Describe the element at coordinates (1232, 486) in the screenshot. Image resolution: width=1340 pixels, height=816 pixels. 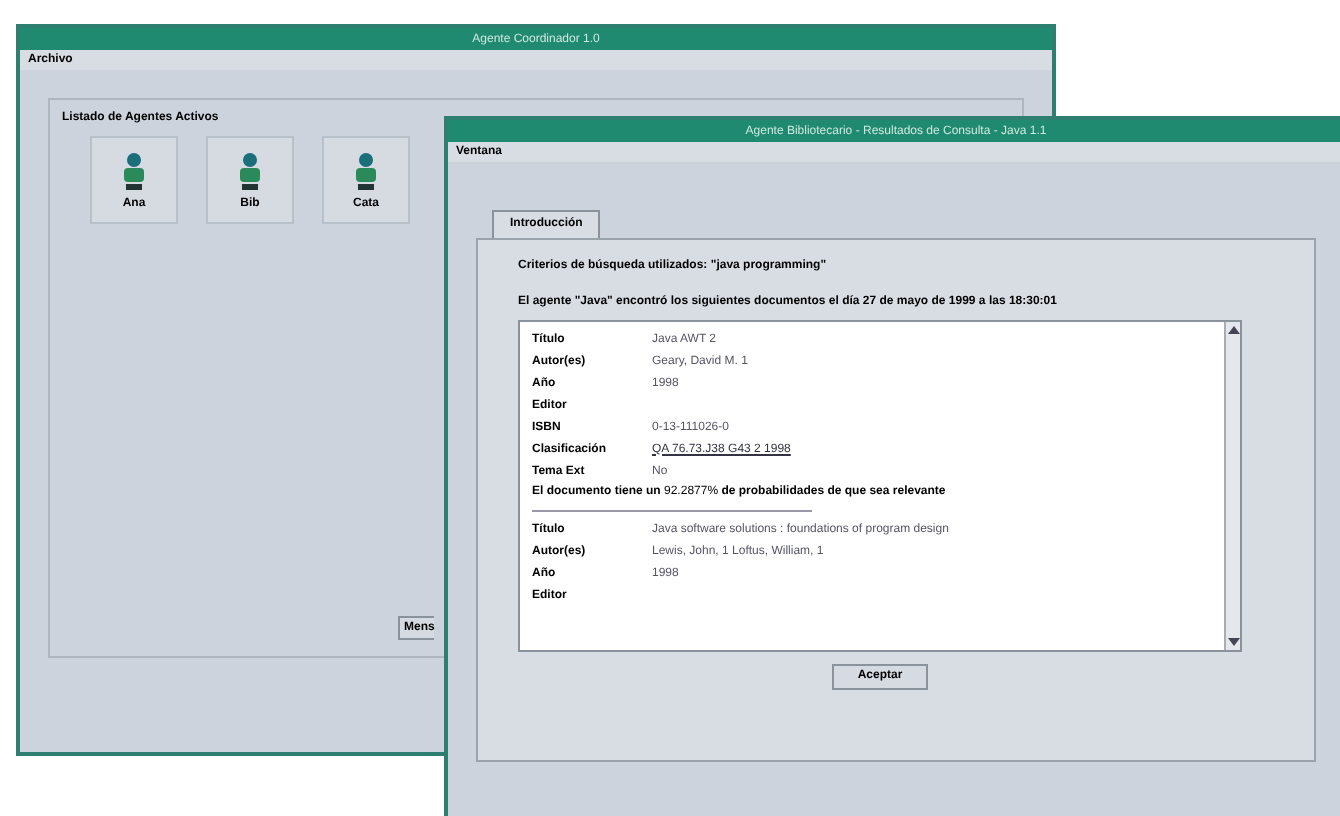
I see `scrollbar` at that location.